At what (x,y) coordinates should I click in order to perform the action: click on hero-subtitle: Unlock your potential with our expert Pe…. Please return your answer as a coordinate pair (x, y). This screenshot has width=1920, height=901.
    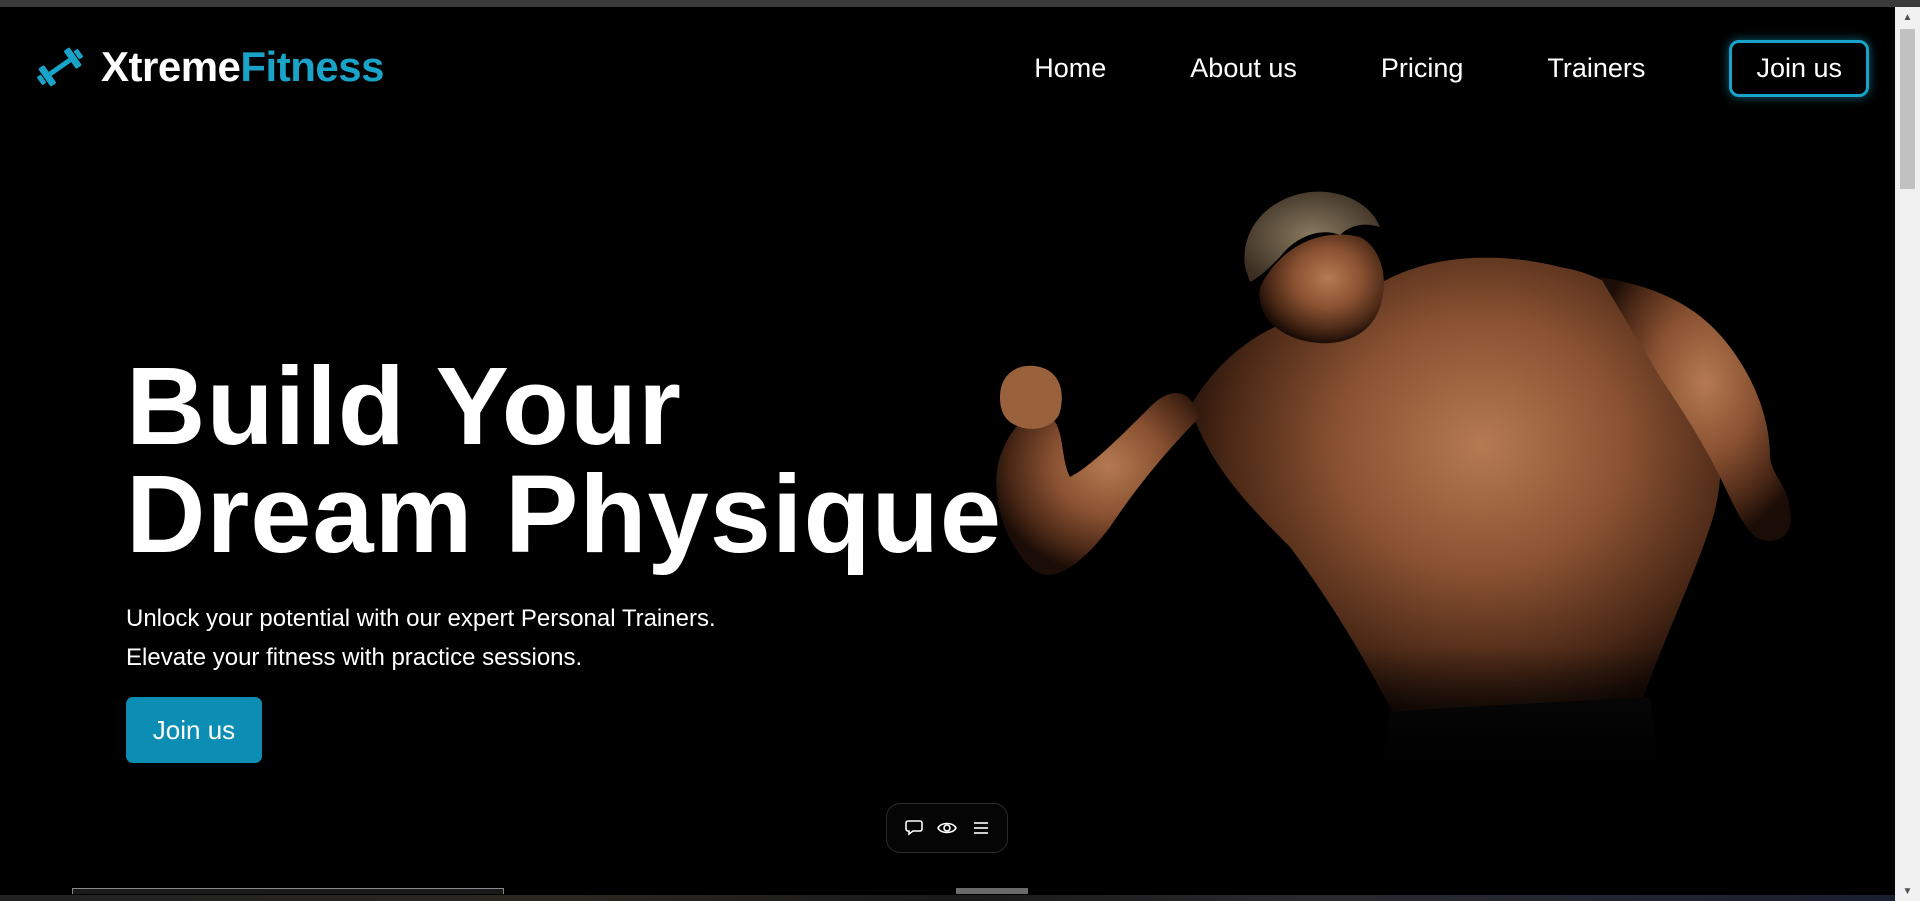
    Looking at the image, I should click on (421, 638).